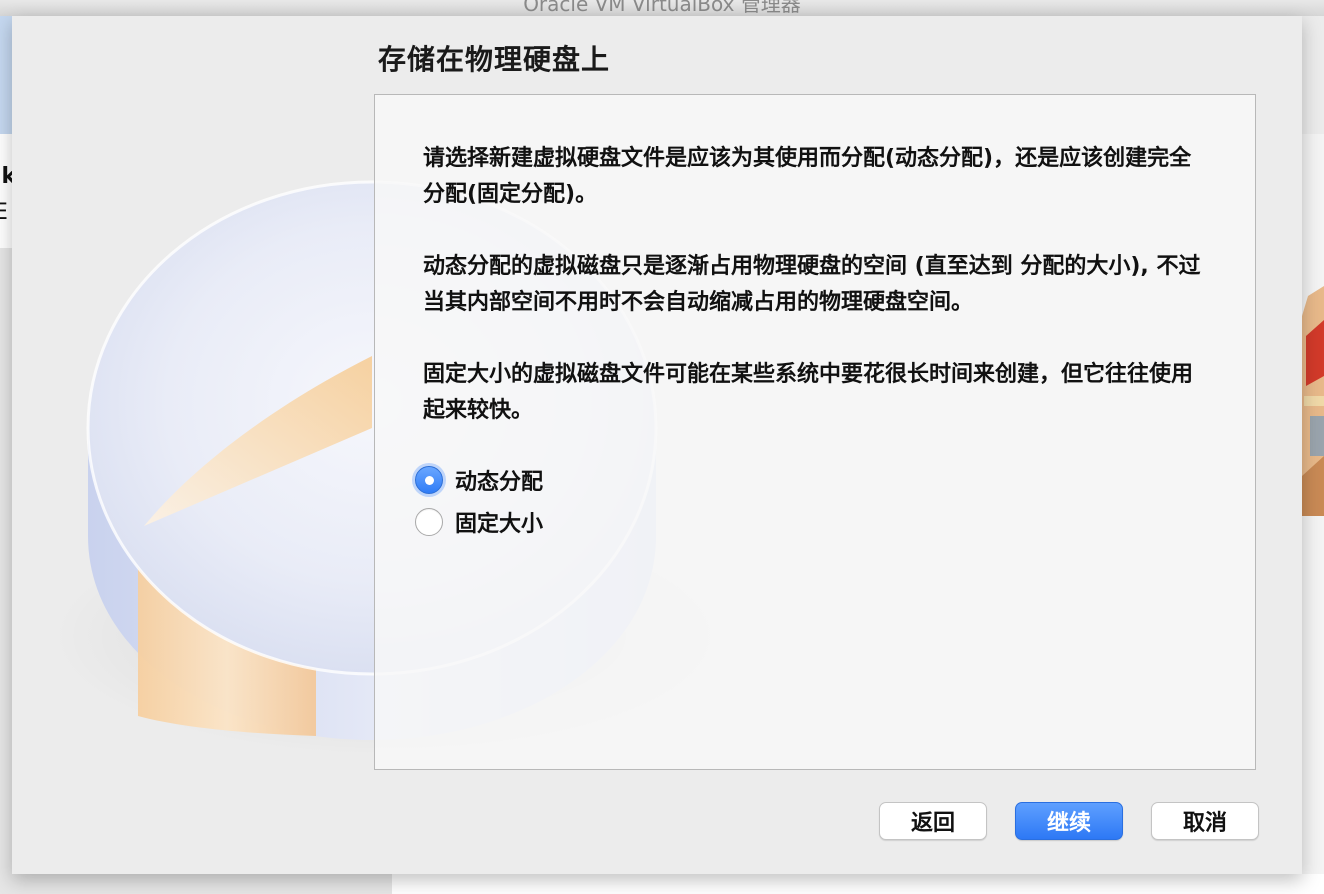  I want to click on radio-button-unselected, so click(429, 522).